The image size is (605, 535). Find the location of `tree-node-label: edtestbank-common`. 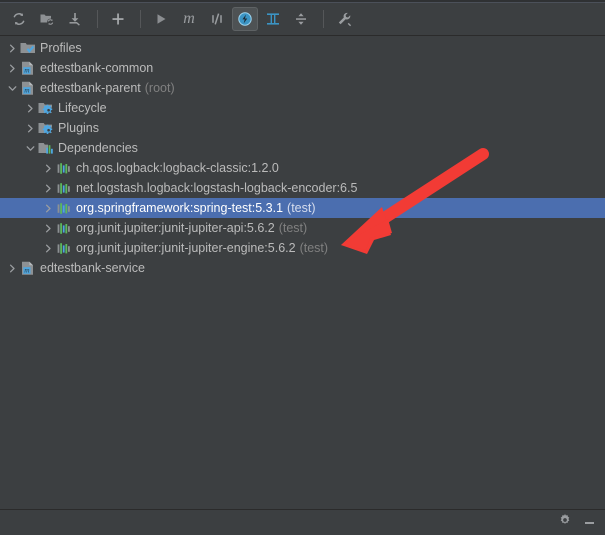

tree-node-label: edtestbank-common is located at coordinates (97, 68).